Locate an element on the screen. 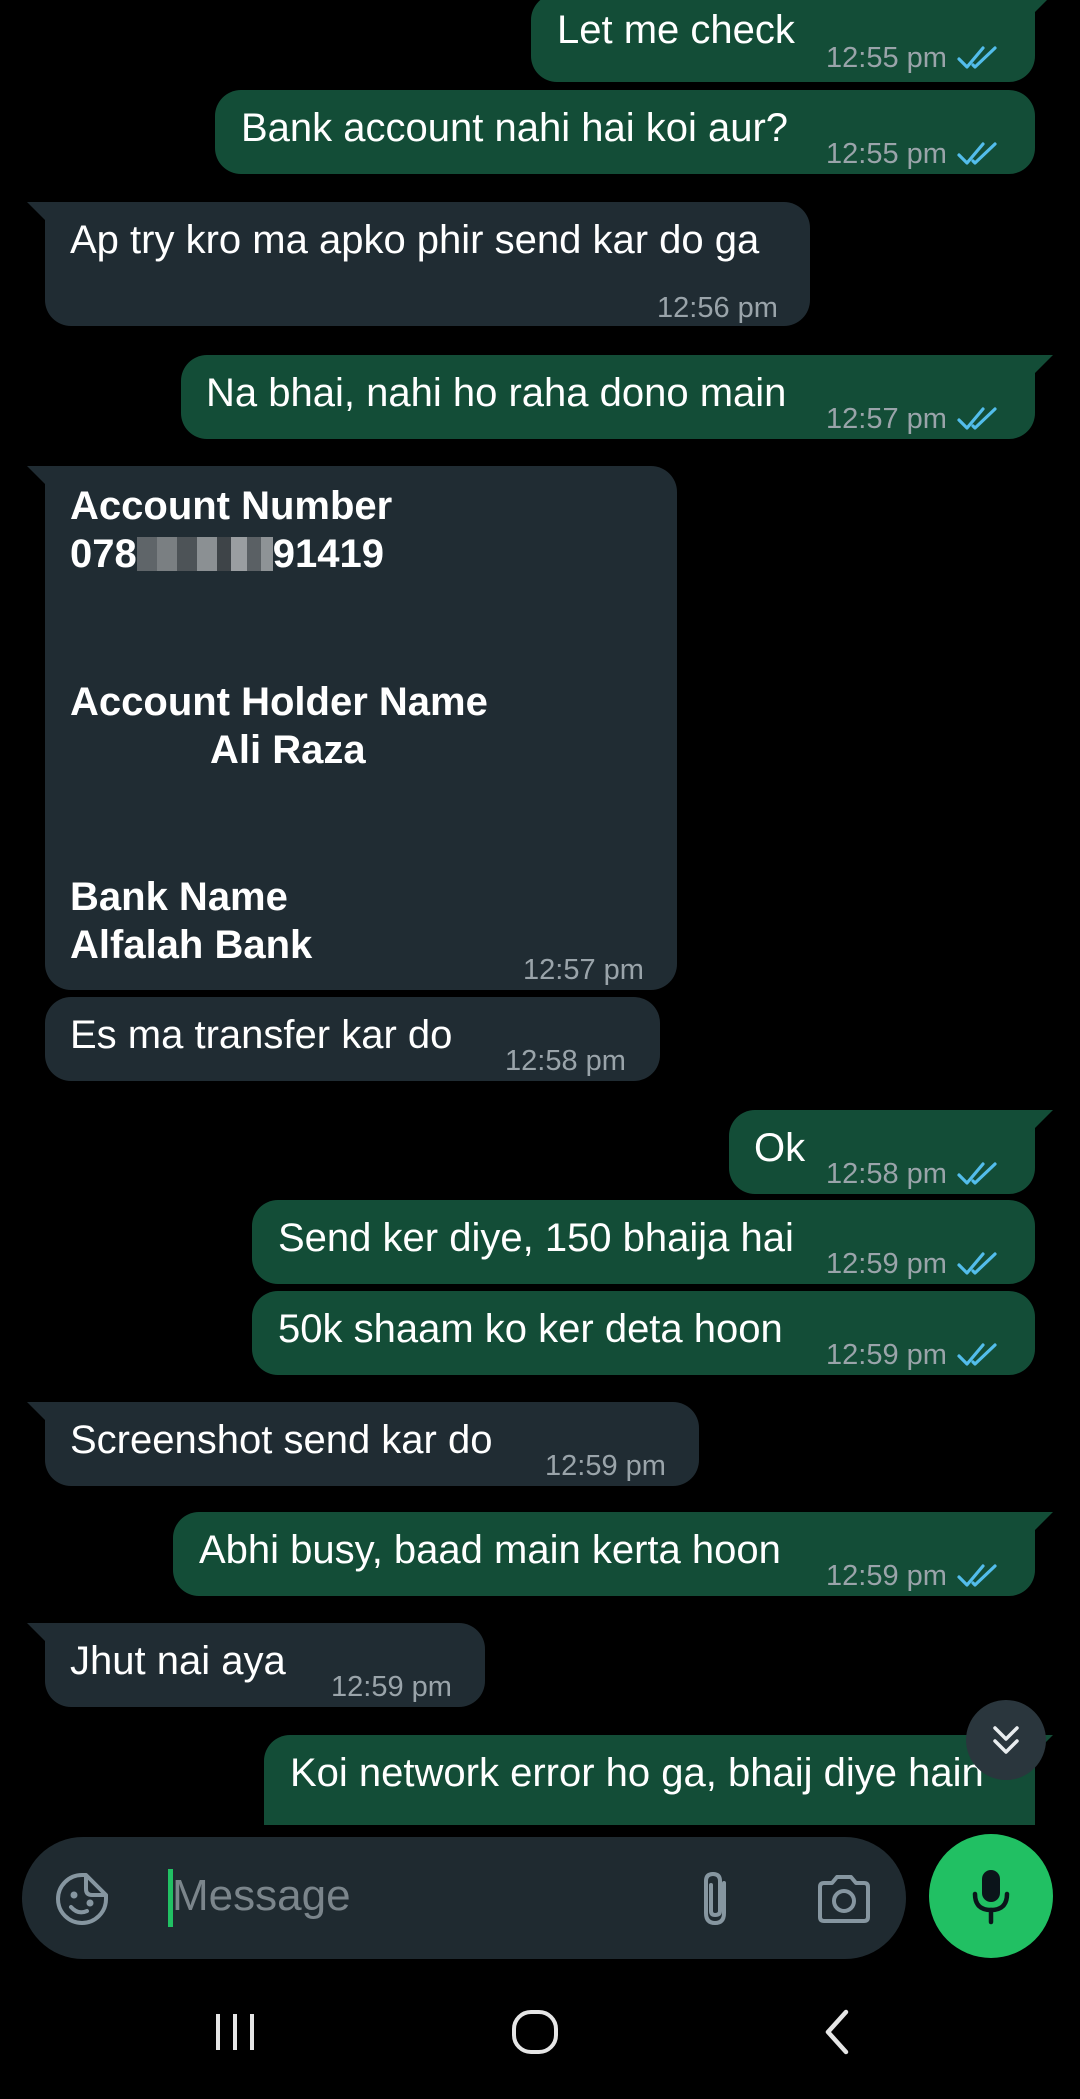 The width and height of the screenshot is (1080, 2099). mic-icon is located at coordinates (991, 1897).